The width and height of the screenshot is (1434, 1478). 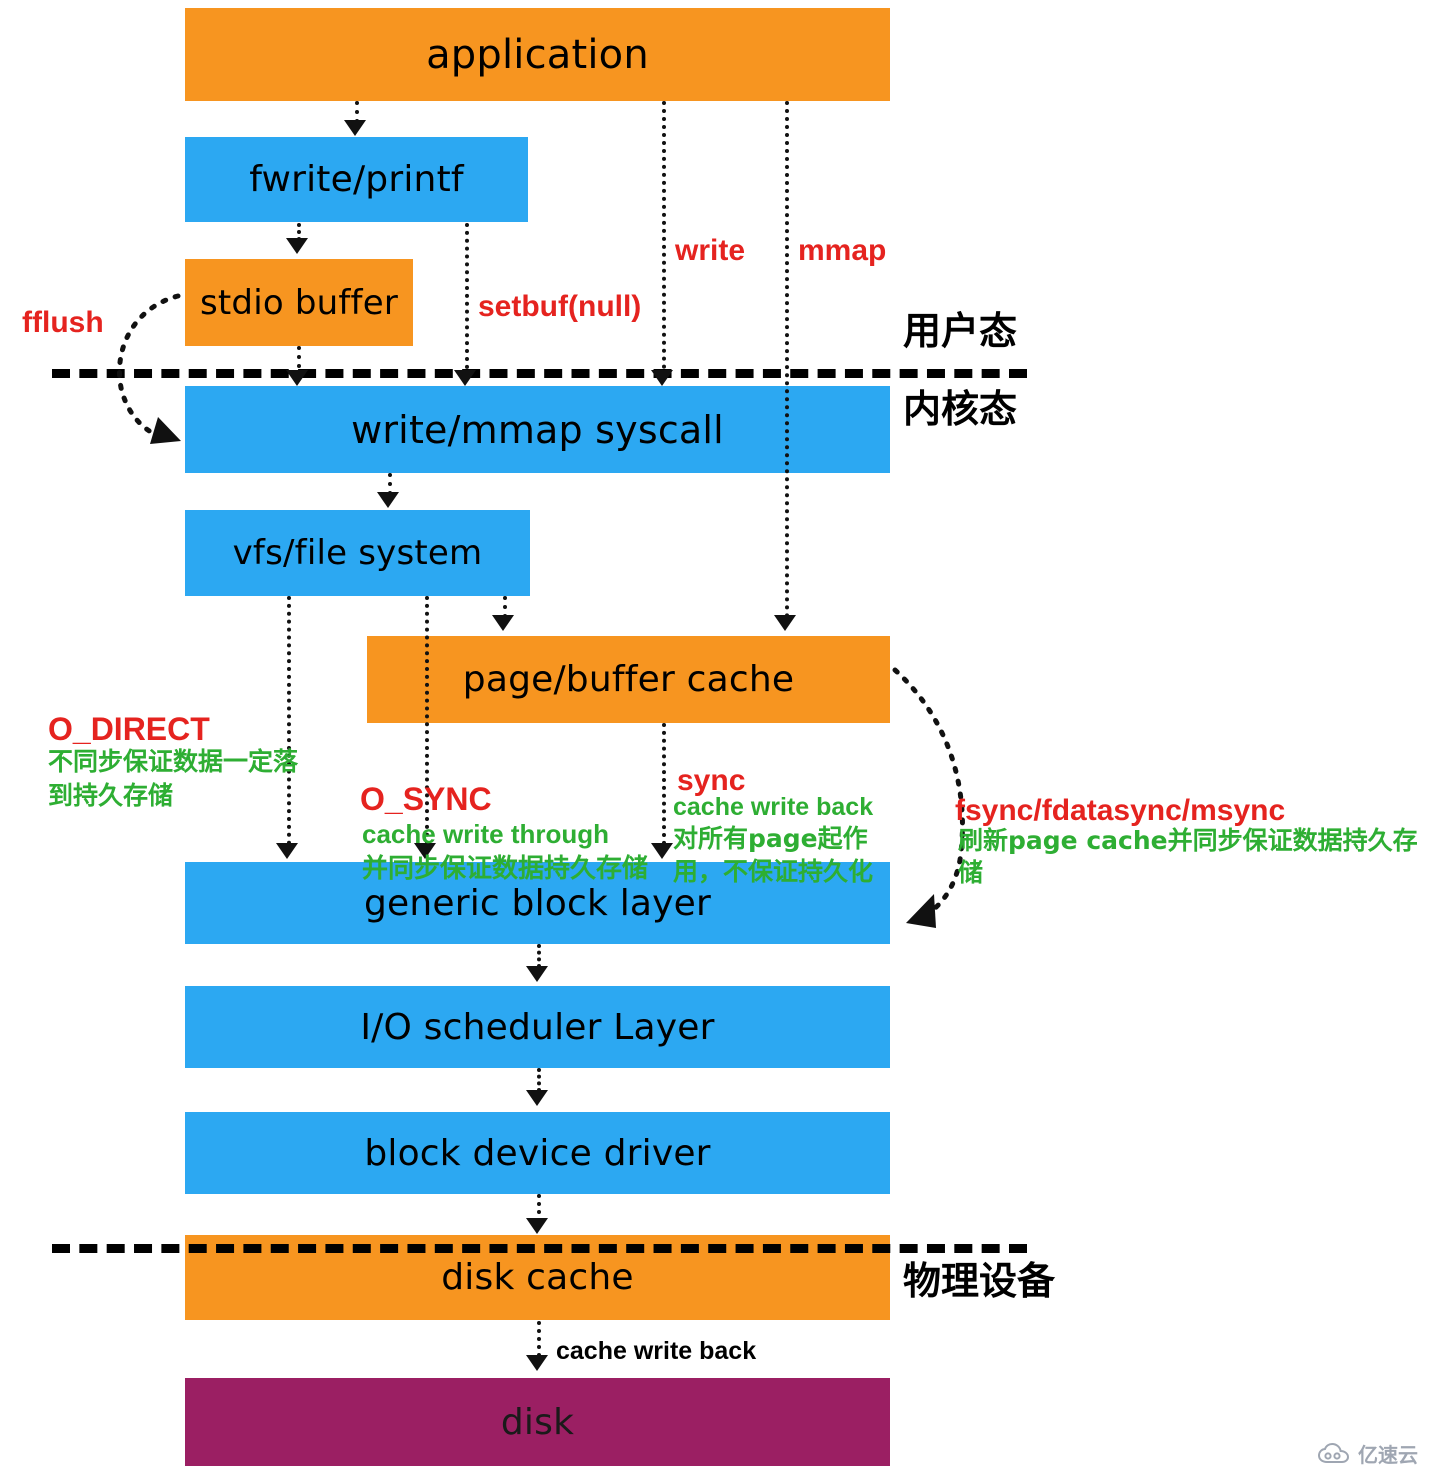 What do you see at coordinates (297, 246) in the screenshot?
I see `arrowhead-fwrite-to-stdio` at bounding box center [297, 246].